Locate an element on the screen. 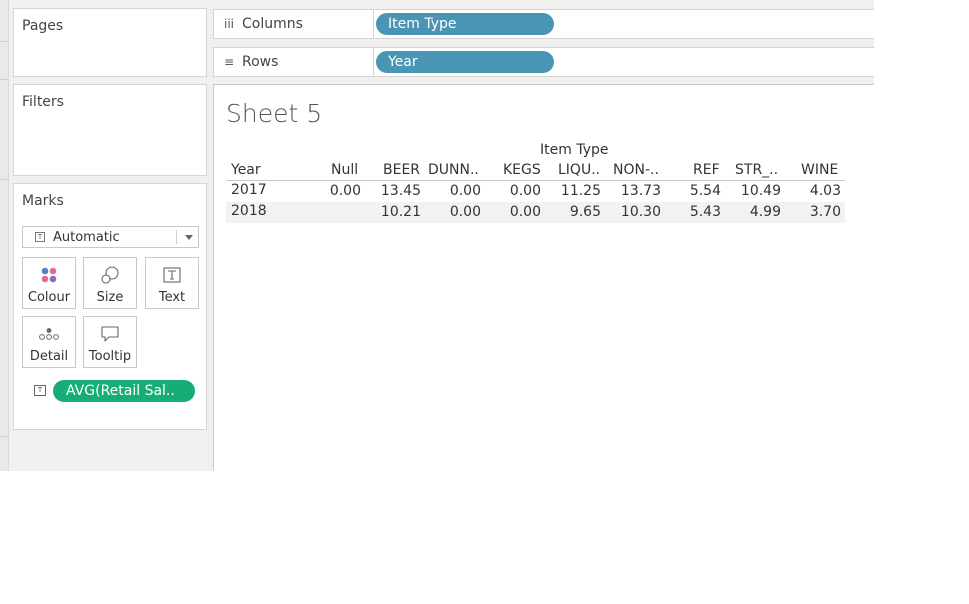  left-edge-strip is located at coordinates (4, 235).